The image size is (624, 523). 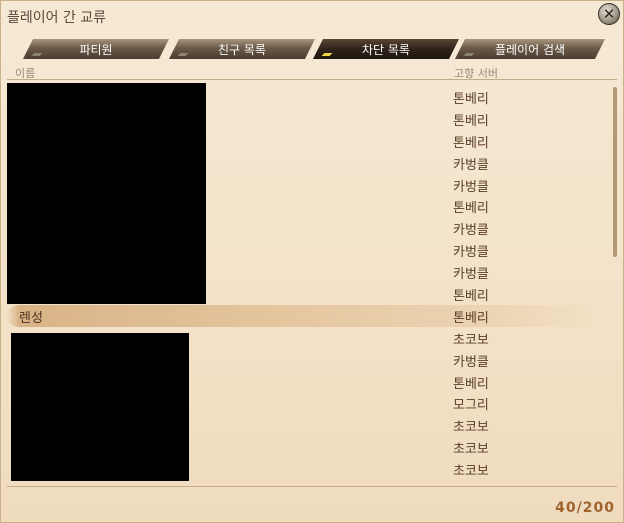 I want to click on tab-friend-list: 친구 목록, so click(x=242, y=49).